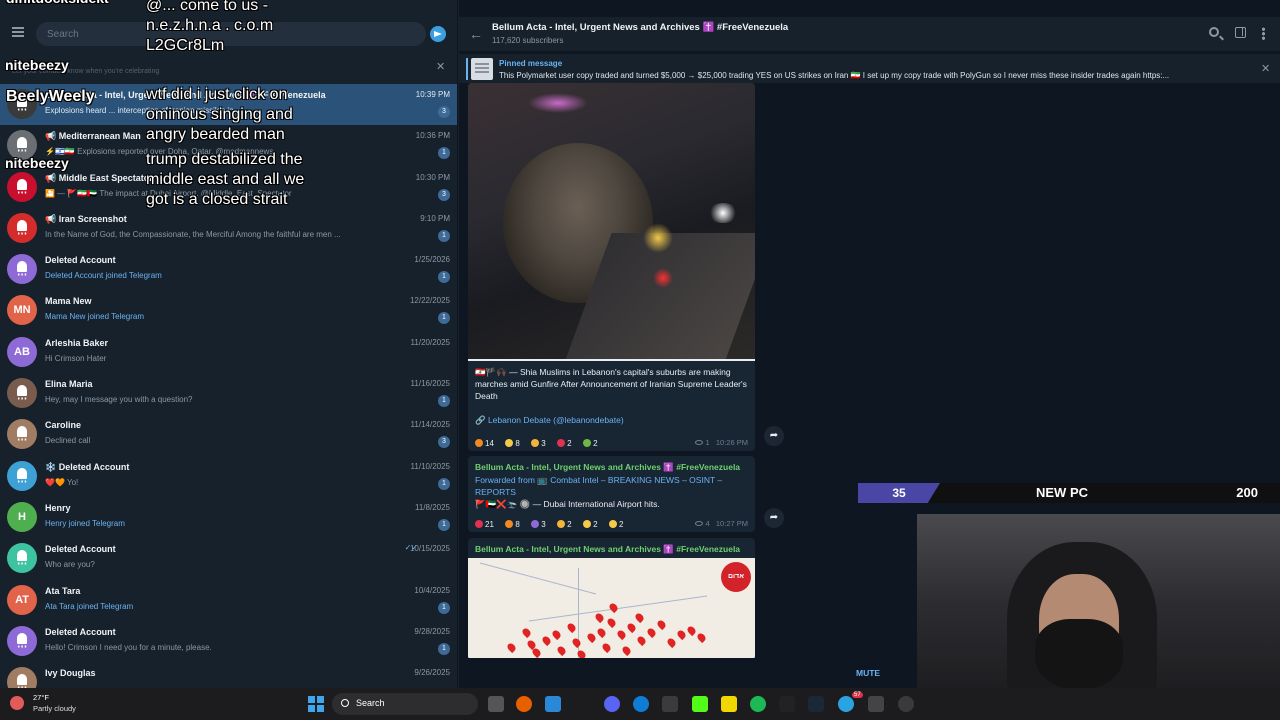 The width and height of the screenshot is (1280, 720). I want to click on reaction-scream: 2, so click(590, 524).